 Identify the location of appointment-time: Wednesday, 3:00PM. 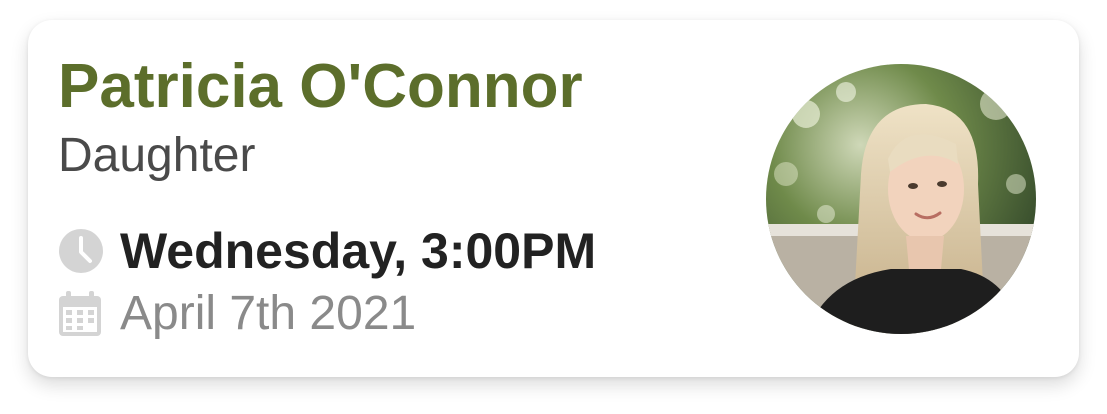
(358, 251).